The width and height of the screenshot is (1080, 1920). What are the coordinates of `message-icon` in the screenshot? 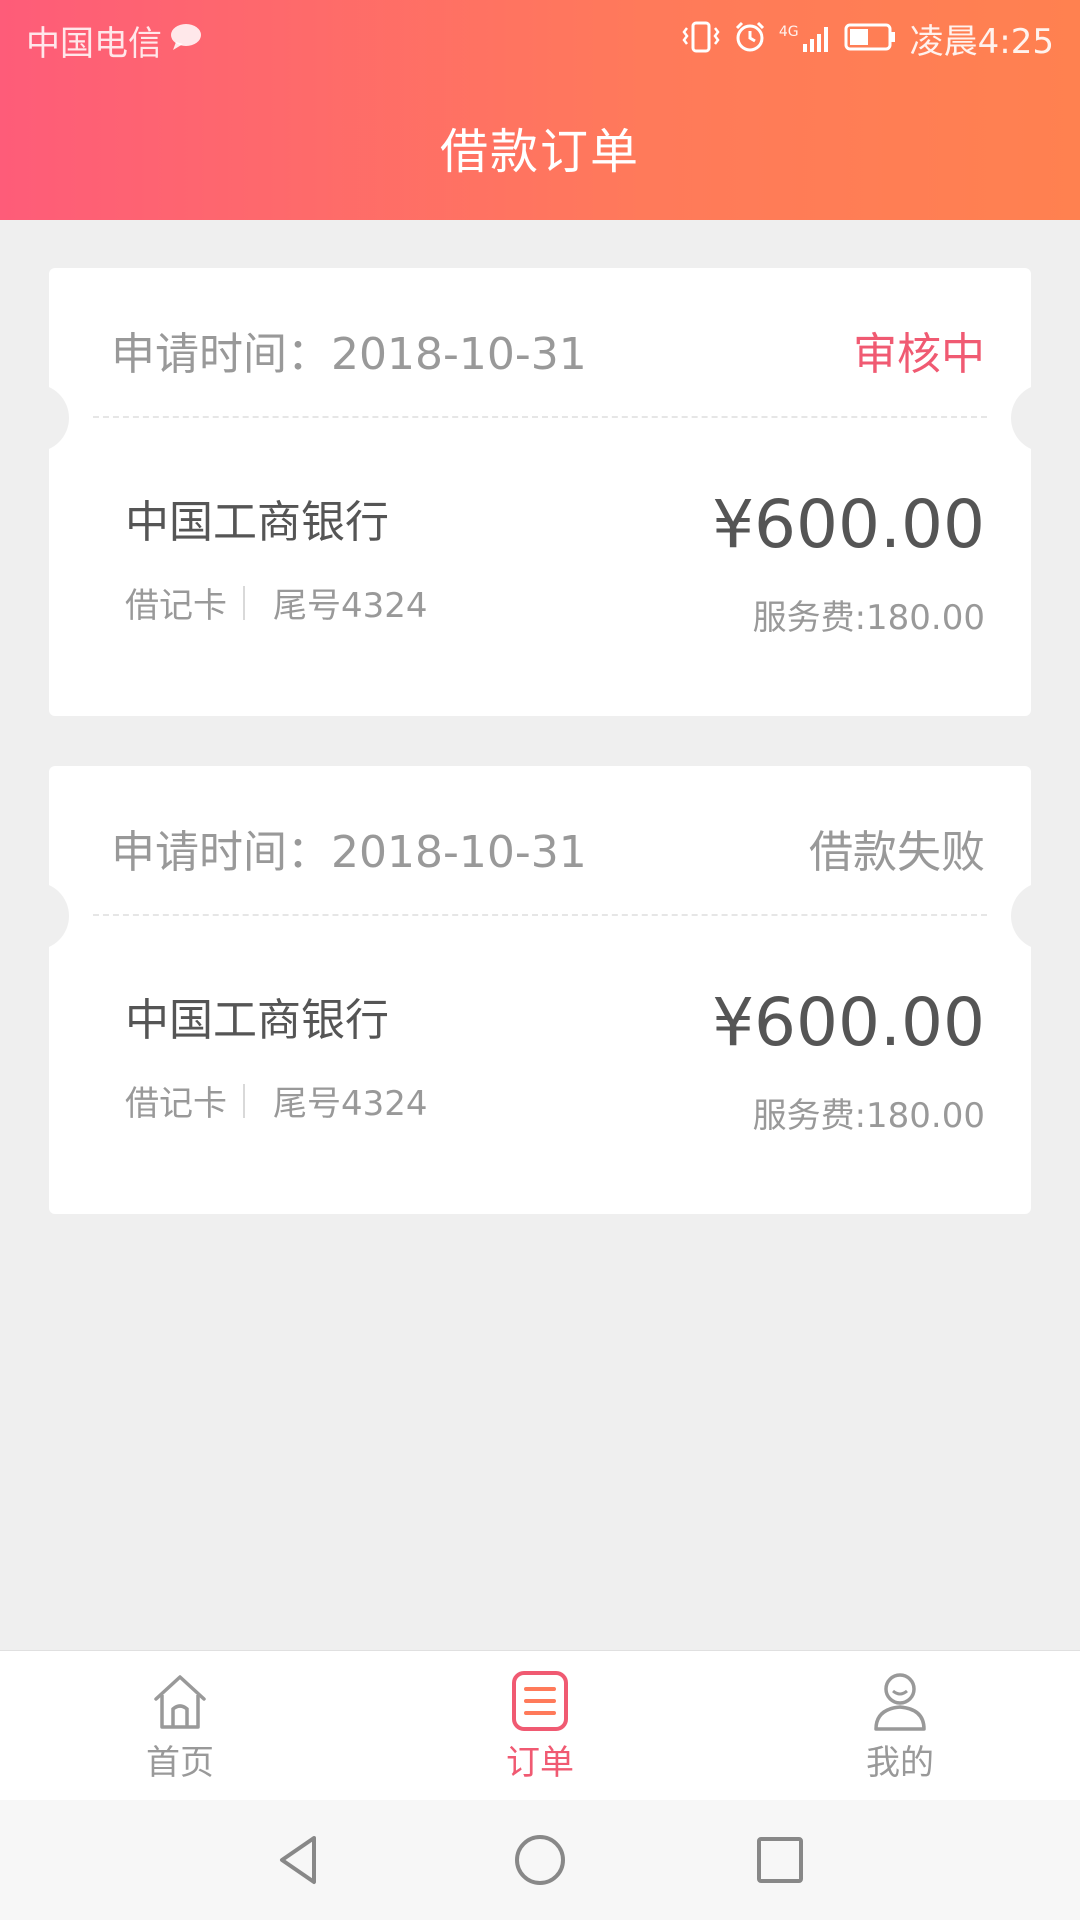 It's located at (186, 41).